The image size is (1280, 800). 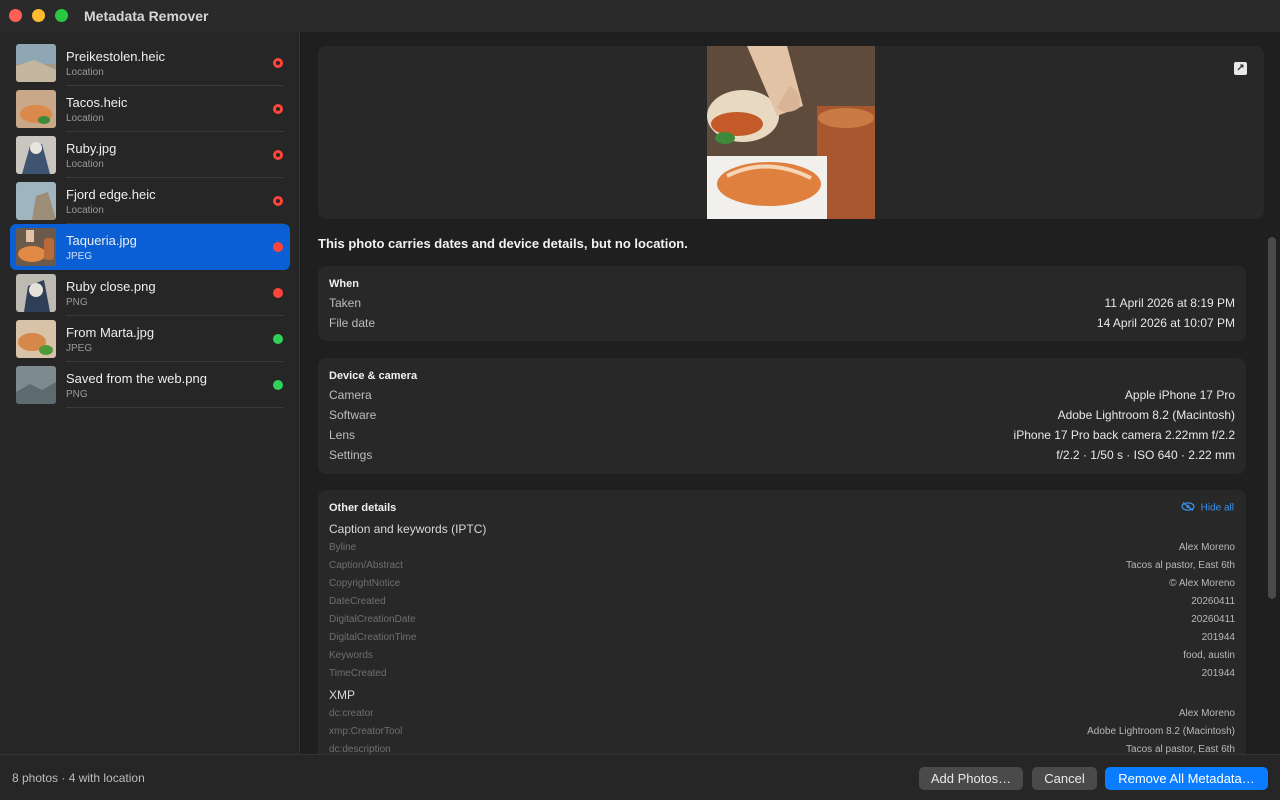 What do you see at coordinates (115, 56) in the screenshot?
I see `photo-name: Preikestolen.heic` at bounding box center [115, 56].